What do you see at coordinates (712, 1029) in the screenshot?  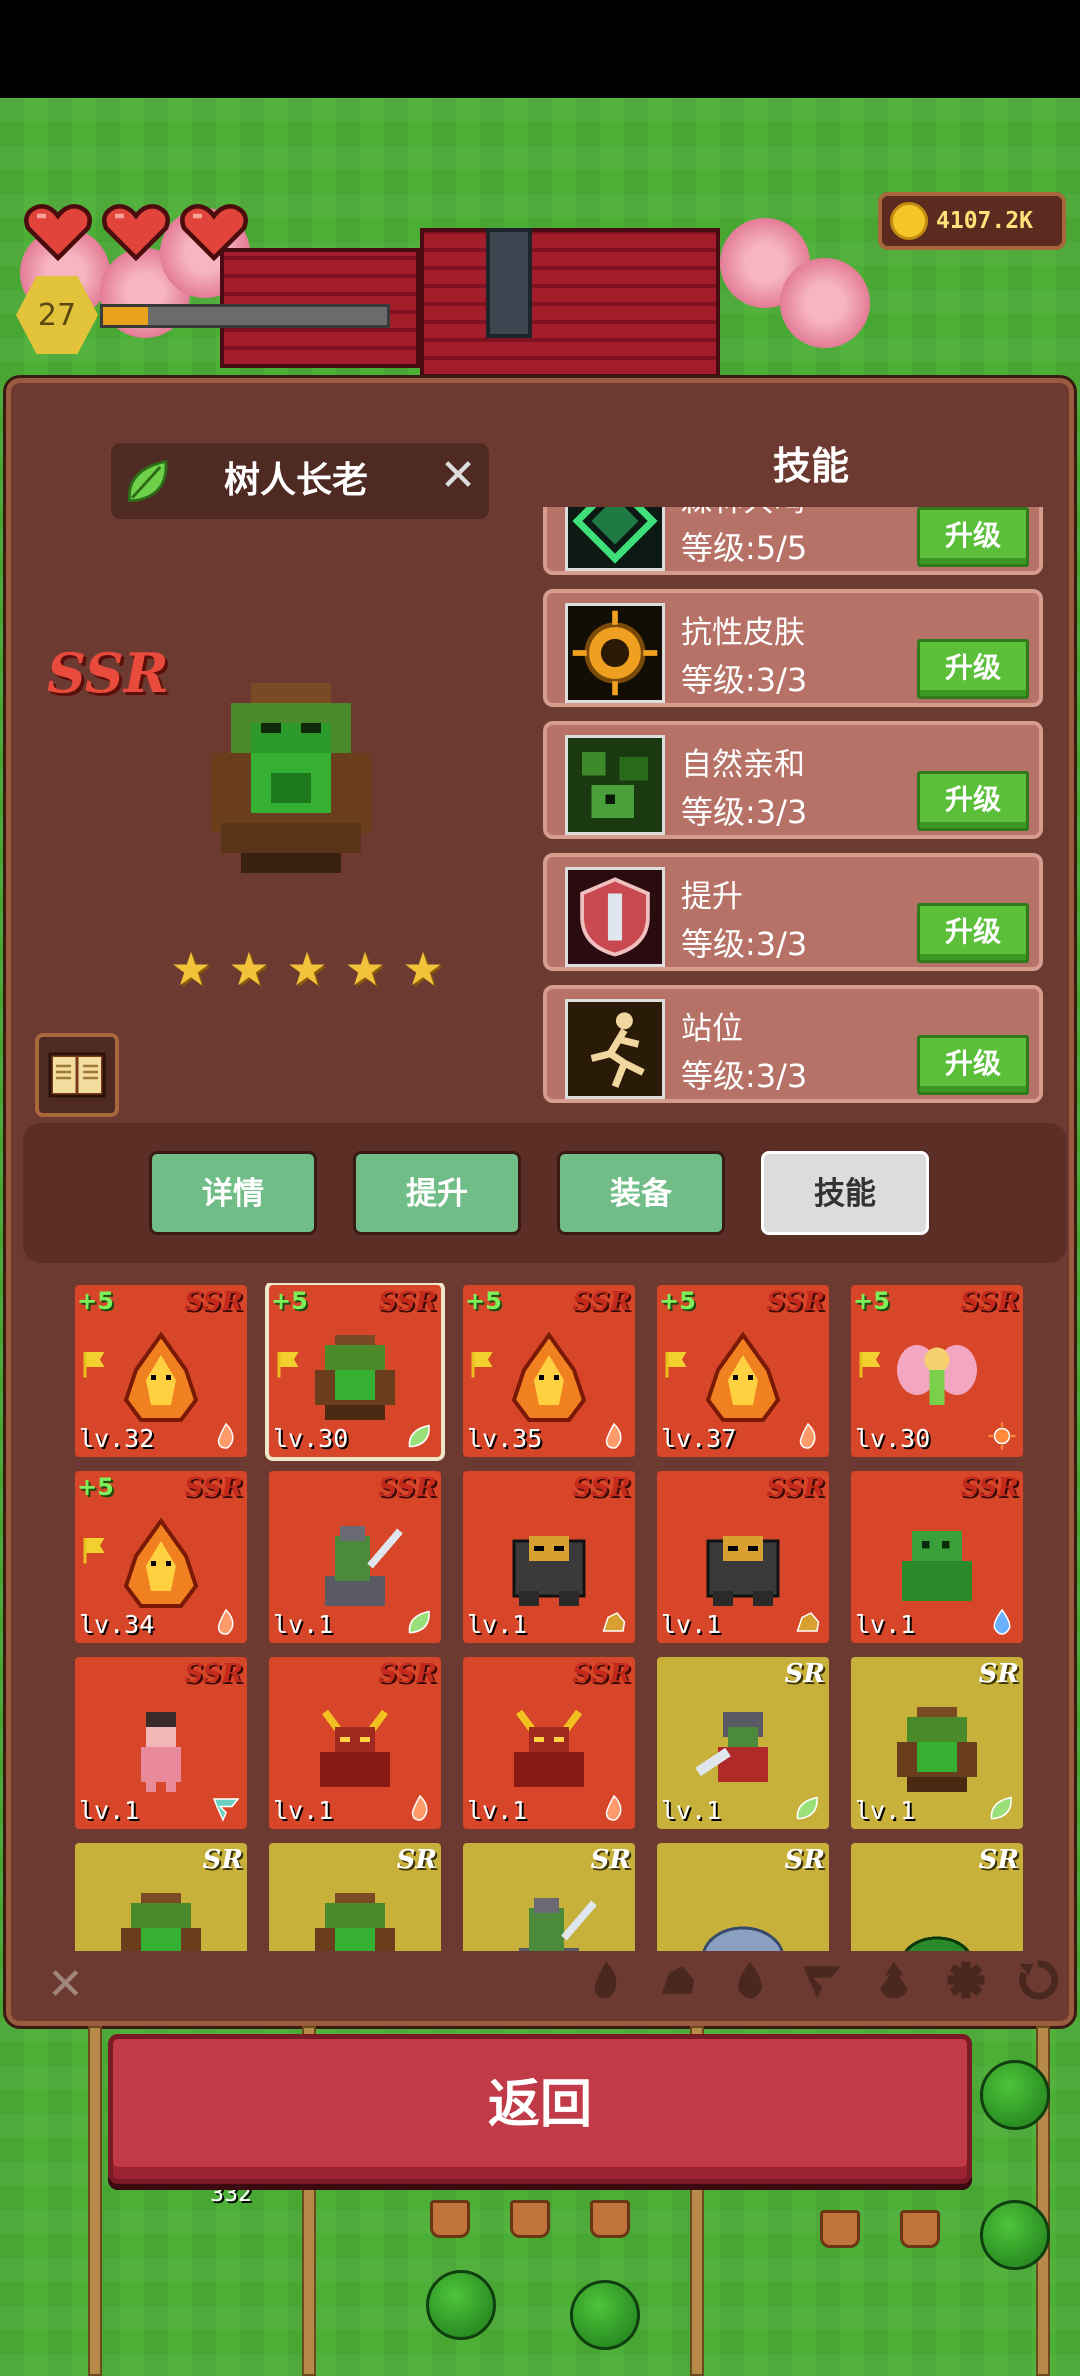 I see `skill-name: 站位` at bounding box center [712, 1029].